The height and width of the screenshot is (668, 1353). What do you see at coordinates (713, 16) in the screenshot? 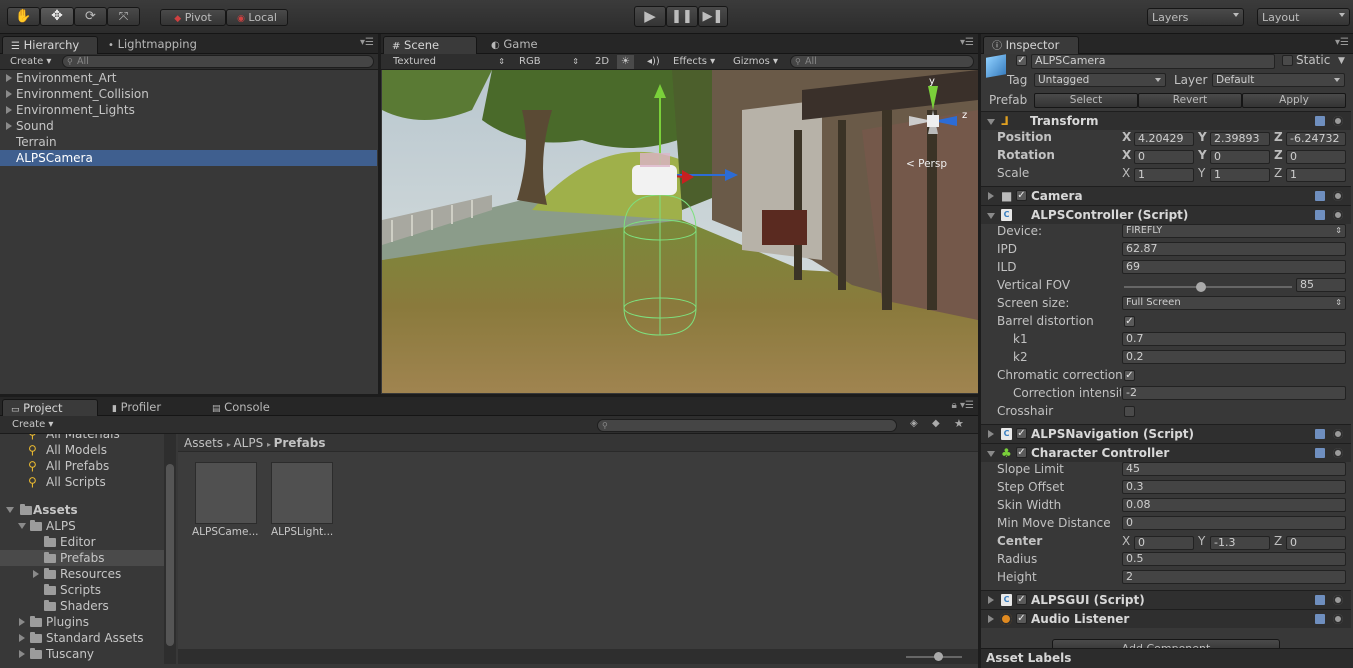
I see `step-button: ▶❚` at bounding box center [713, 16].